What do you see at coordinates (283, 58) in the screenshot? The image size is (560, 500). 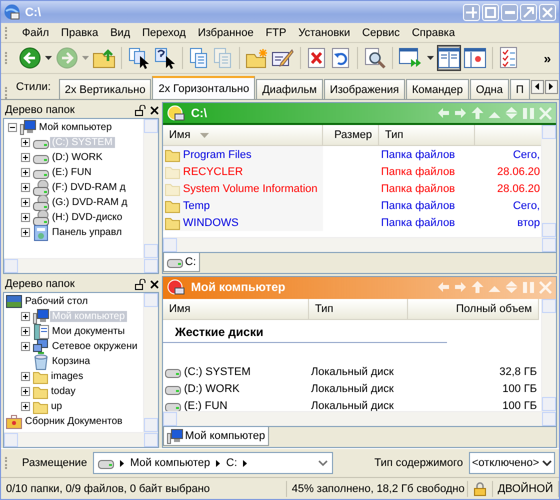 I see `rename-icon` at bounding box center [283, 58].